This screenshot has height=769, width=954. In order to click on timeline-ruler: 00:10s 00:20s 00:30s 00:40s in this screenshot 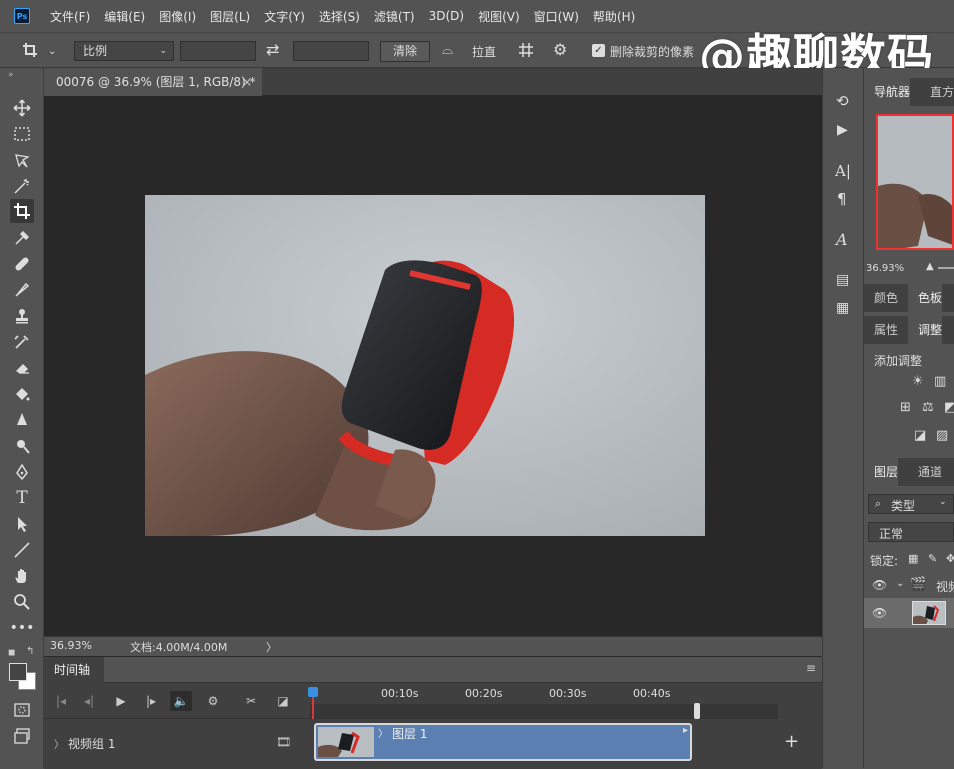, I will do `click(543, 701)`.